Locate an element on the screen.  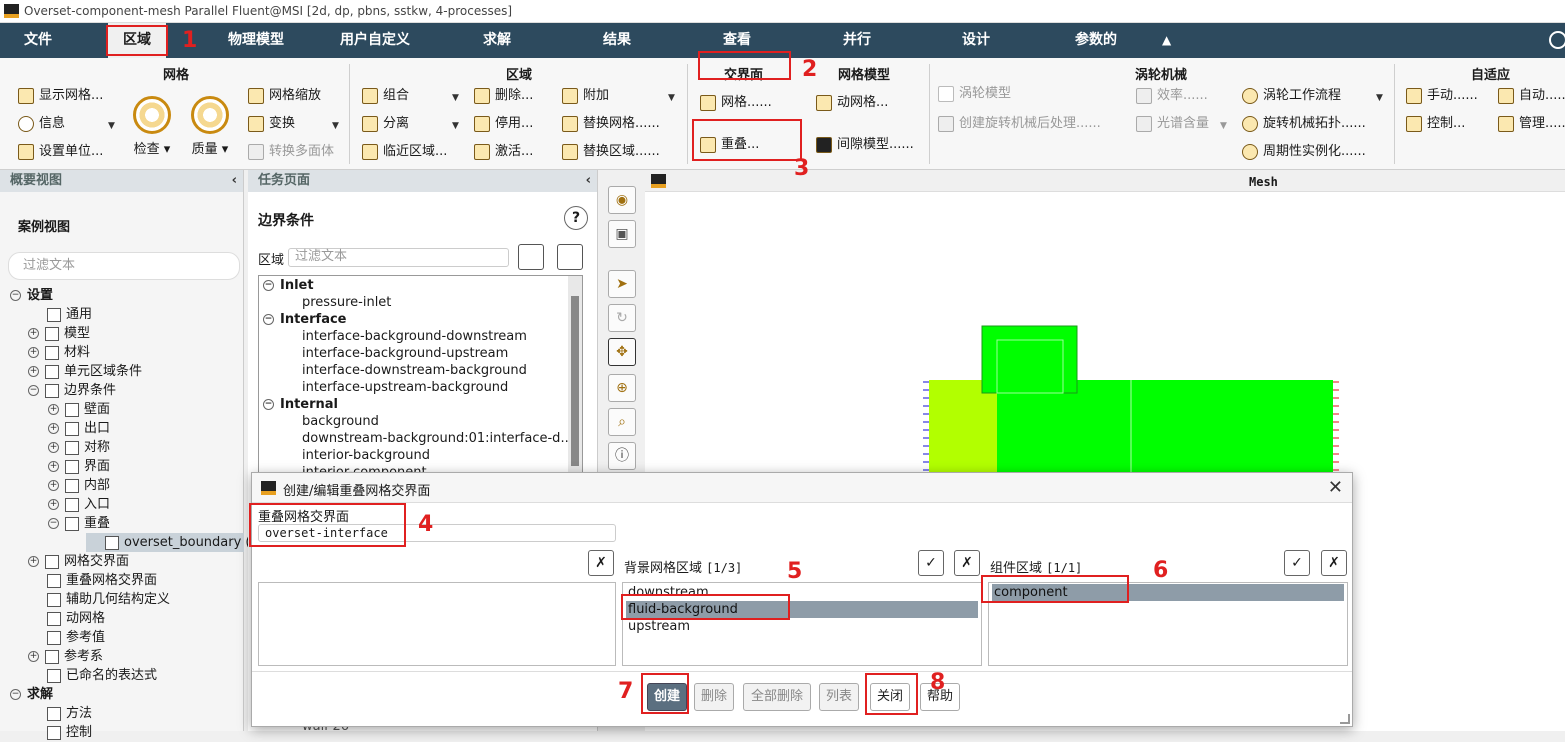
select-pointer-icon: ➤ is located at coordinates (622, 284).